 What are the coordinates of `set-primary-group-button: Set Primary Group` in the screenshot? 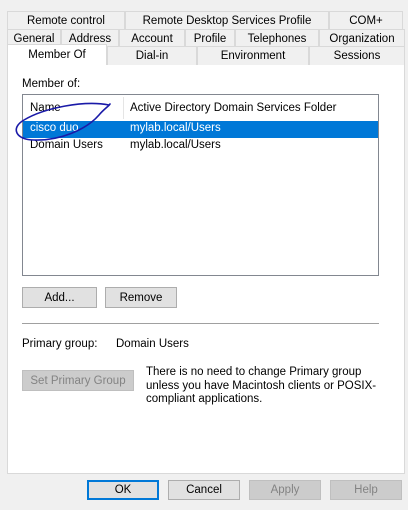 It's located at (78, 380).